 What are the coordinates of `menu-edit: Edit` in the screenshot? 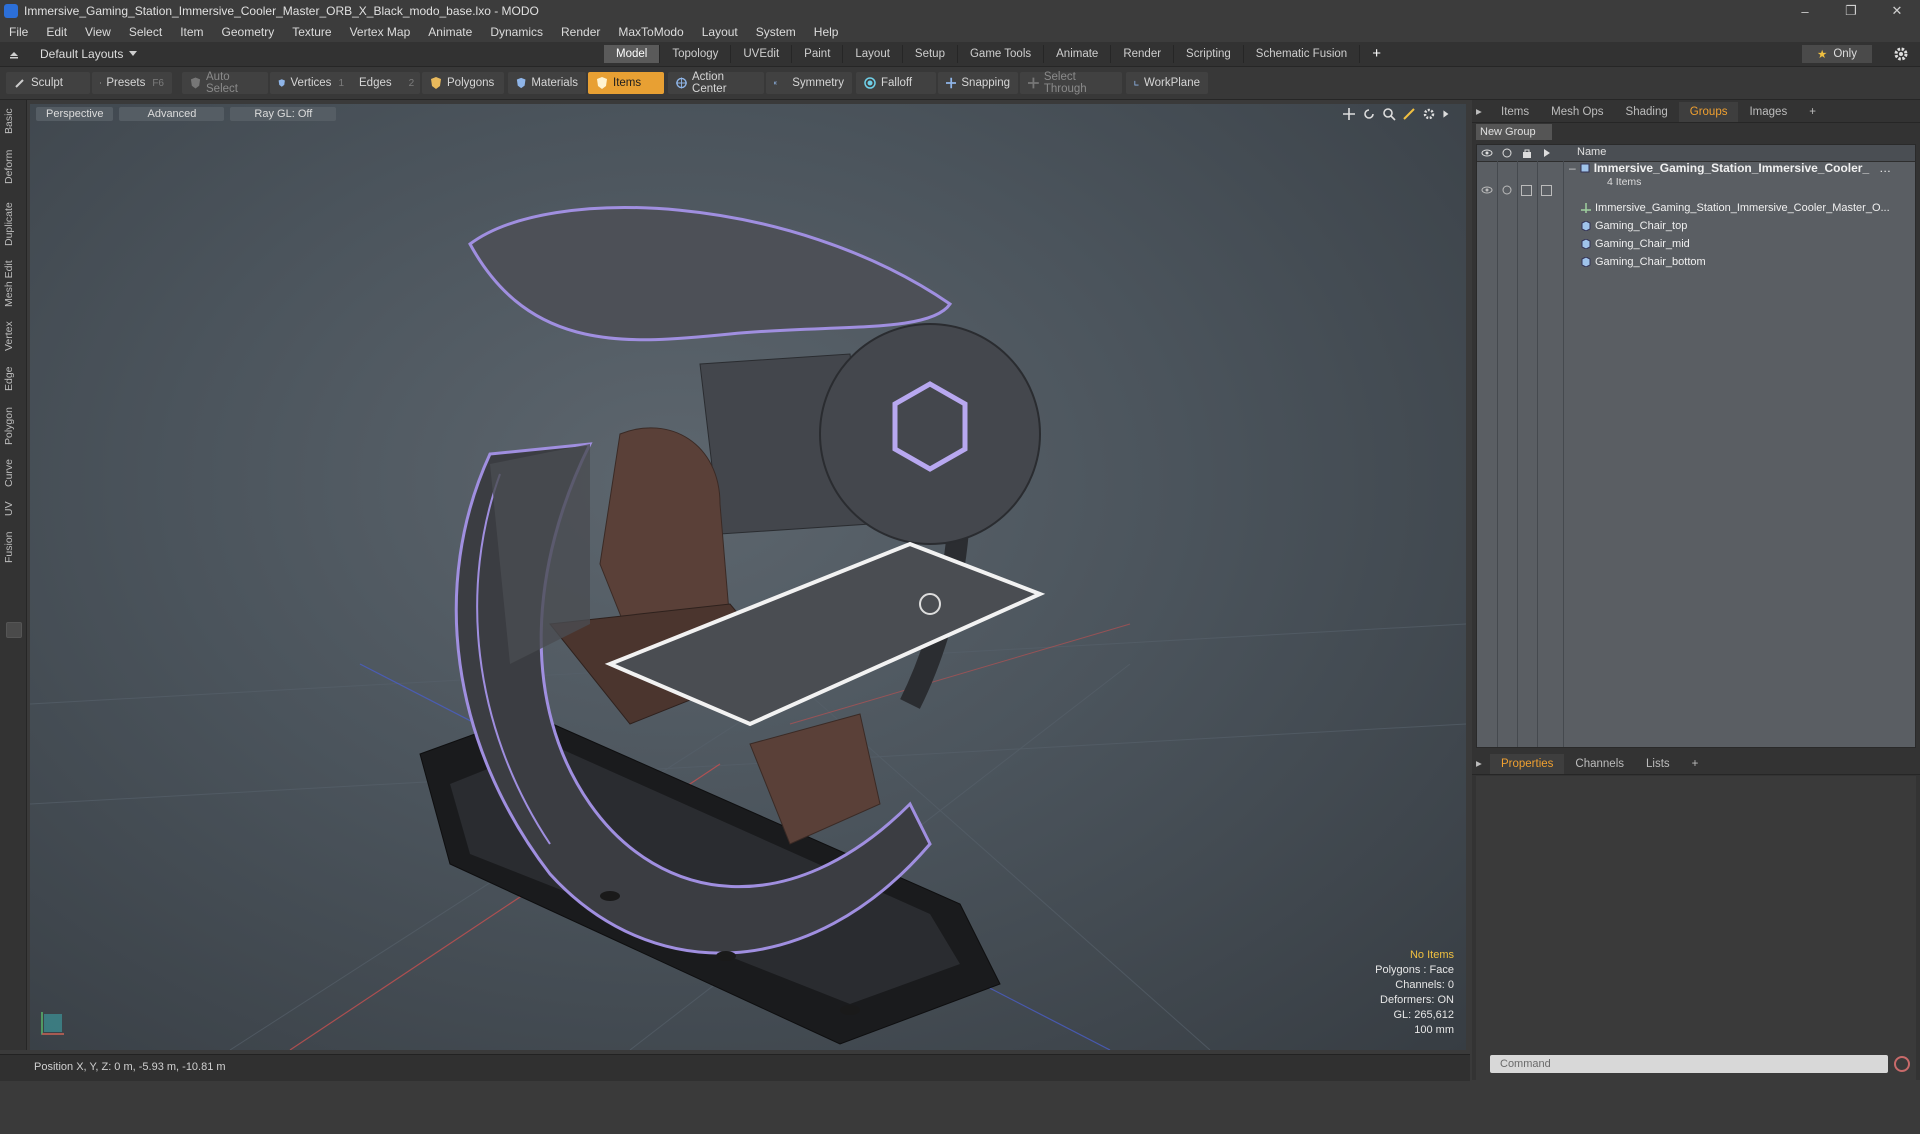 It's located at (56, 32).